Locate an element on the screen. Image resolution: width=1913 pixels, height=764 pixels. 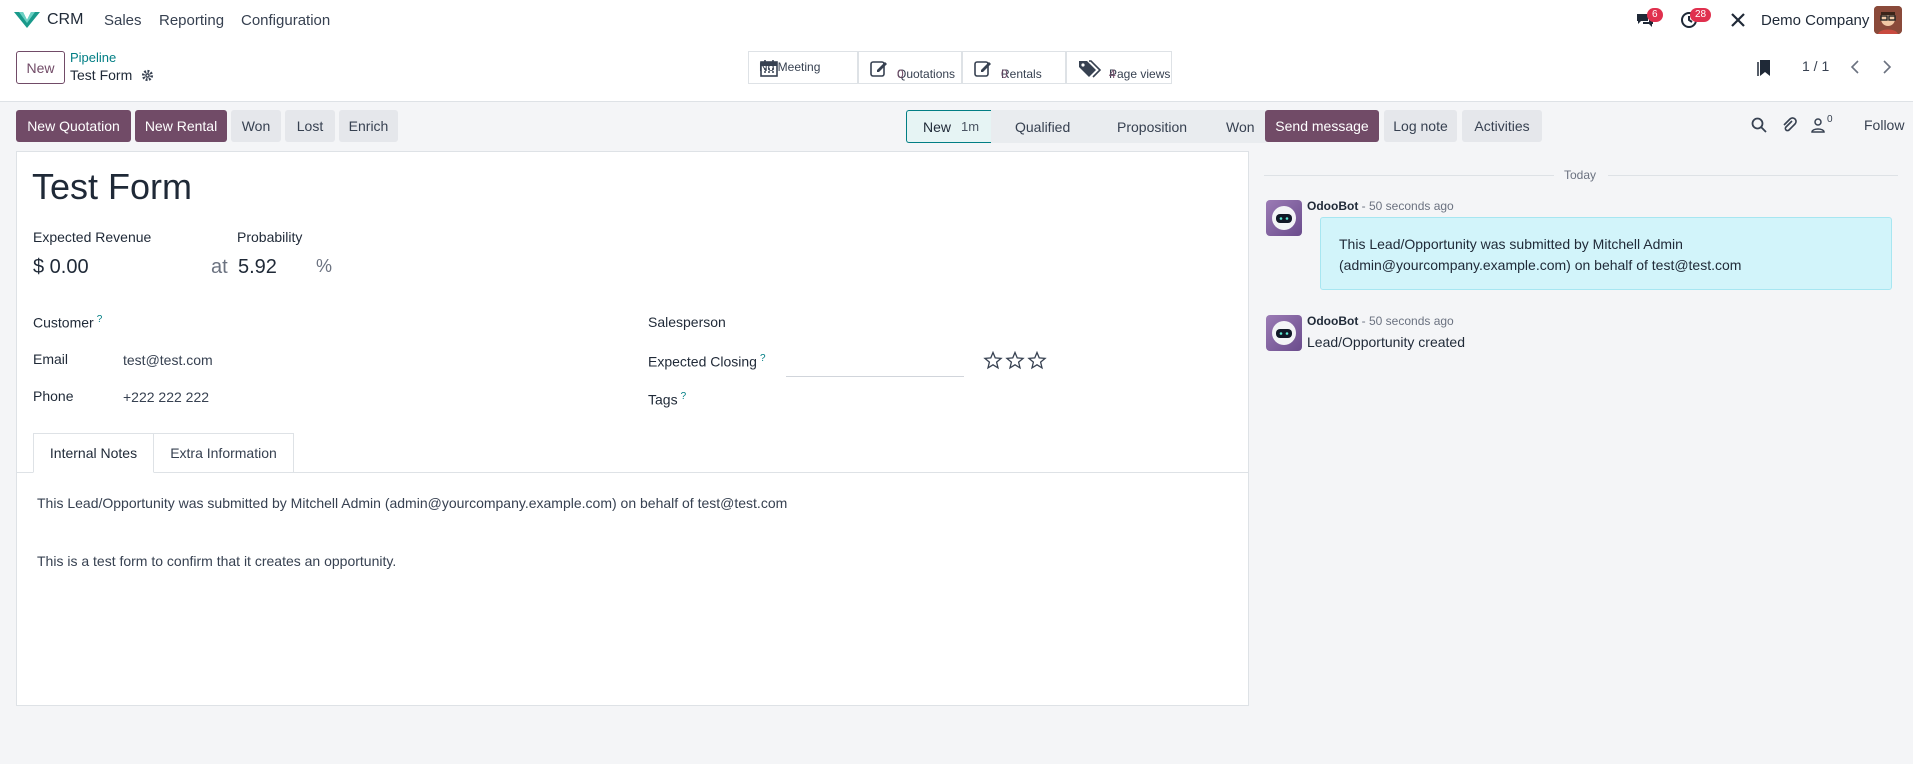
stage-qualified: Qualified is located at coordinates (1040, 126).